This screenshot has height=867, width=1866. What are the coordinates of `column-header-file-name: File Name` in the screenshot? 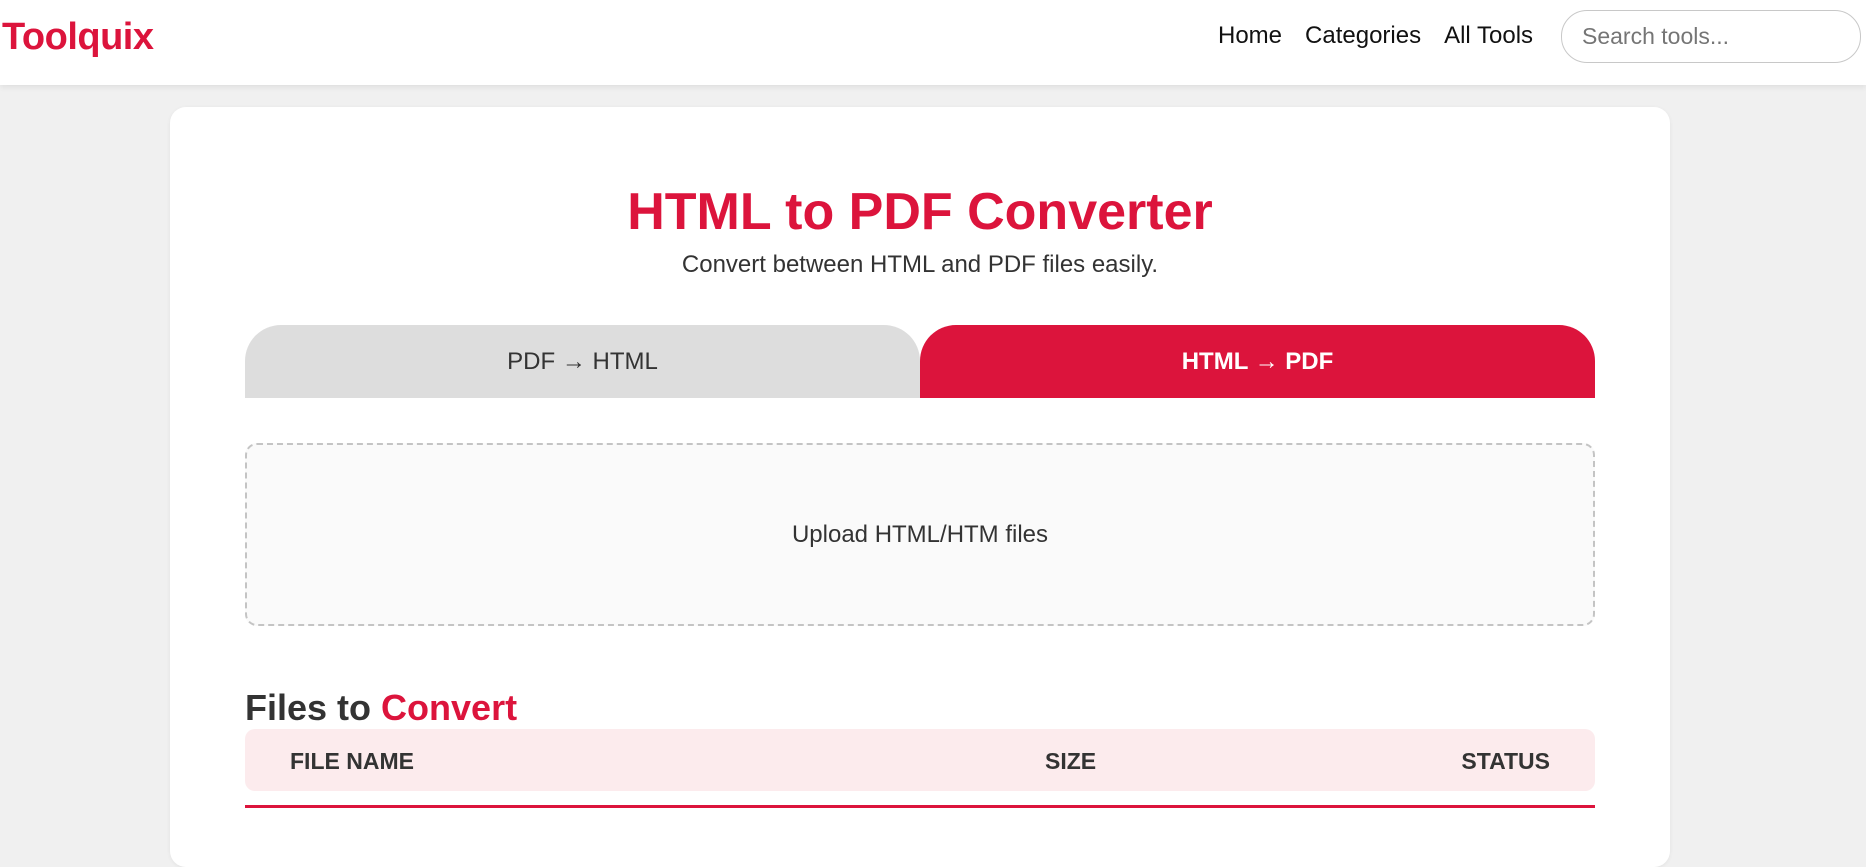 It's located at (352, 761).